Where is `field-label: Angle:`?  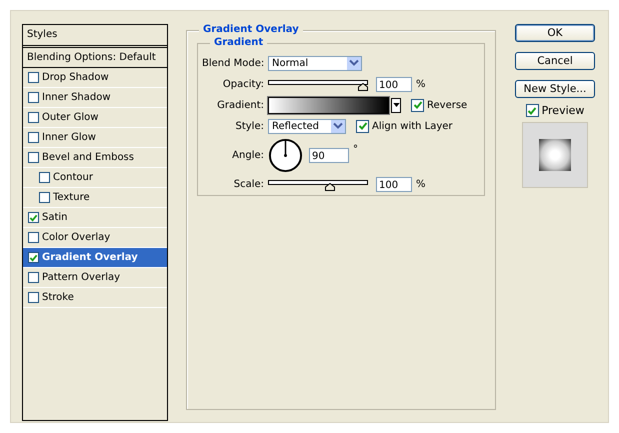 field-label: Angle: is located at coordinates (247, 155).